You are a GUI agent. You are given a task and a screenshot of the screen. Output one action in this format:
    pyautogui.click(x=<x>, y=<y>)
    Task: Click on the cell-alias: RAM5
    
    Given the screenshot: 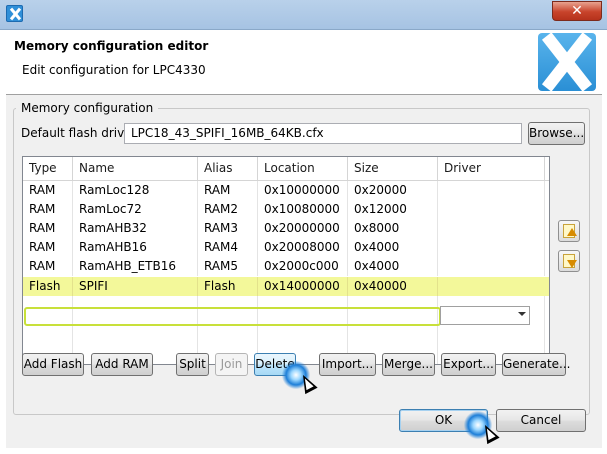 What is the action you would take?
    pyautogui.click(x=228, y=266)
    